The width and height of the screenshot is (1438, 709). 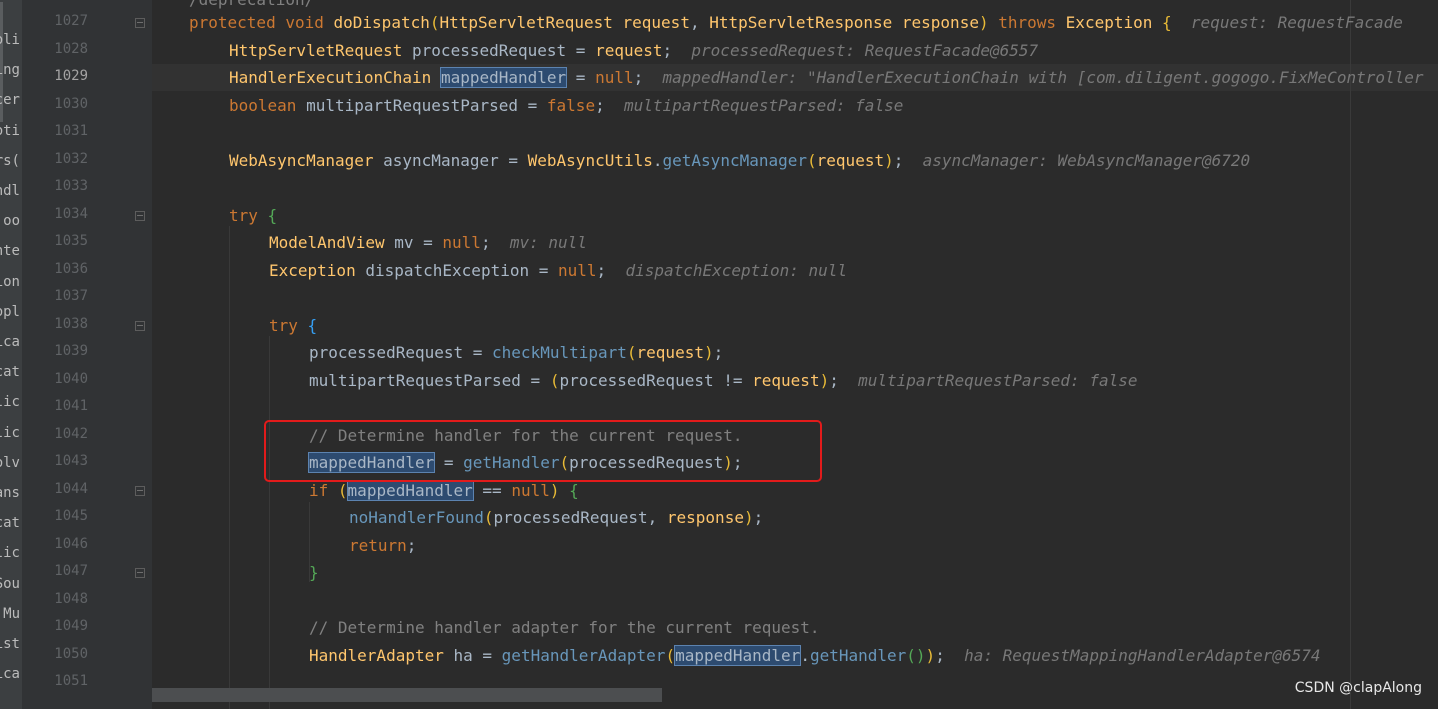 What do you see at coordinates (69, 104) in the screenshot?
I see `line-number: 1030` at bounding box center [69, 104].